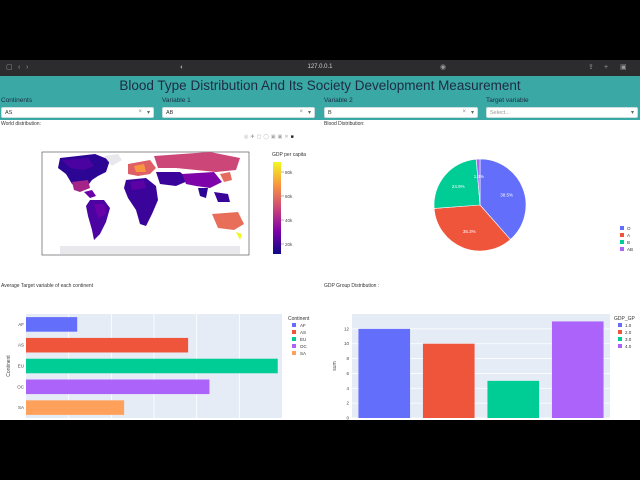 This screenshot has height=480, width=640. What do you see at coordinates (628, 325) in the screenshot?
I see `legend-item: 1.0` at bounding box center [628, 325].